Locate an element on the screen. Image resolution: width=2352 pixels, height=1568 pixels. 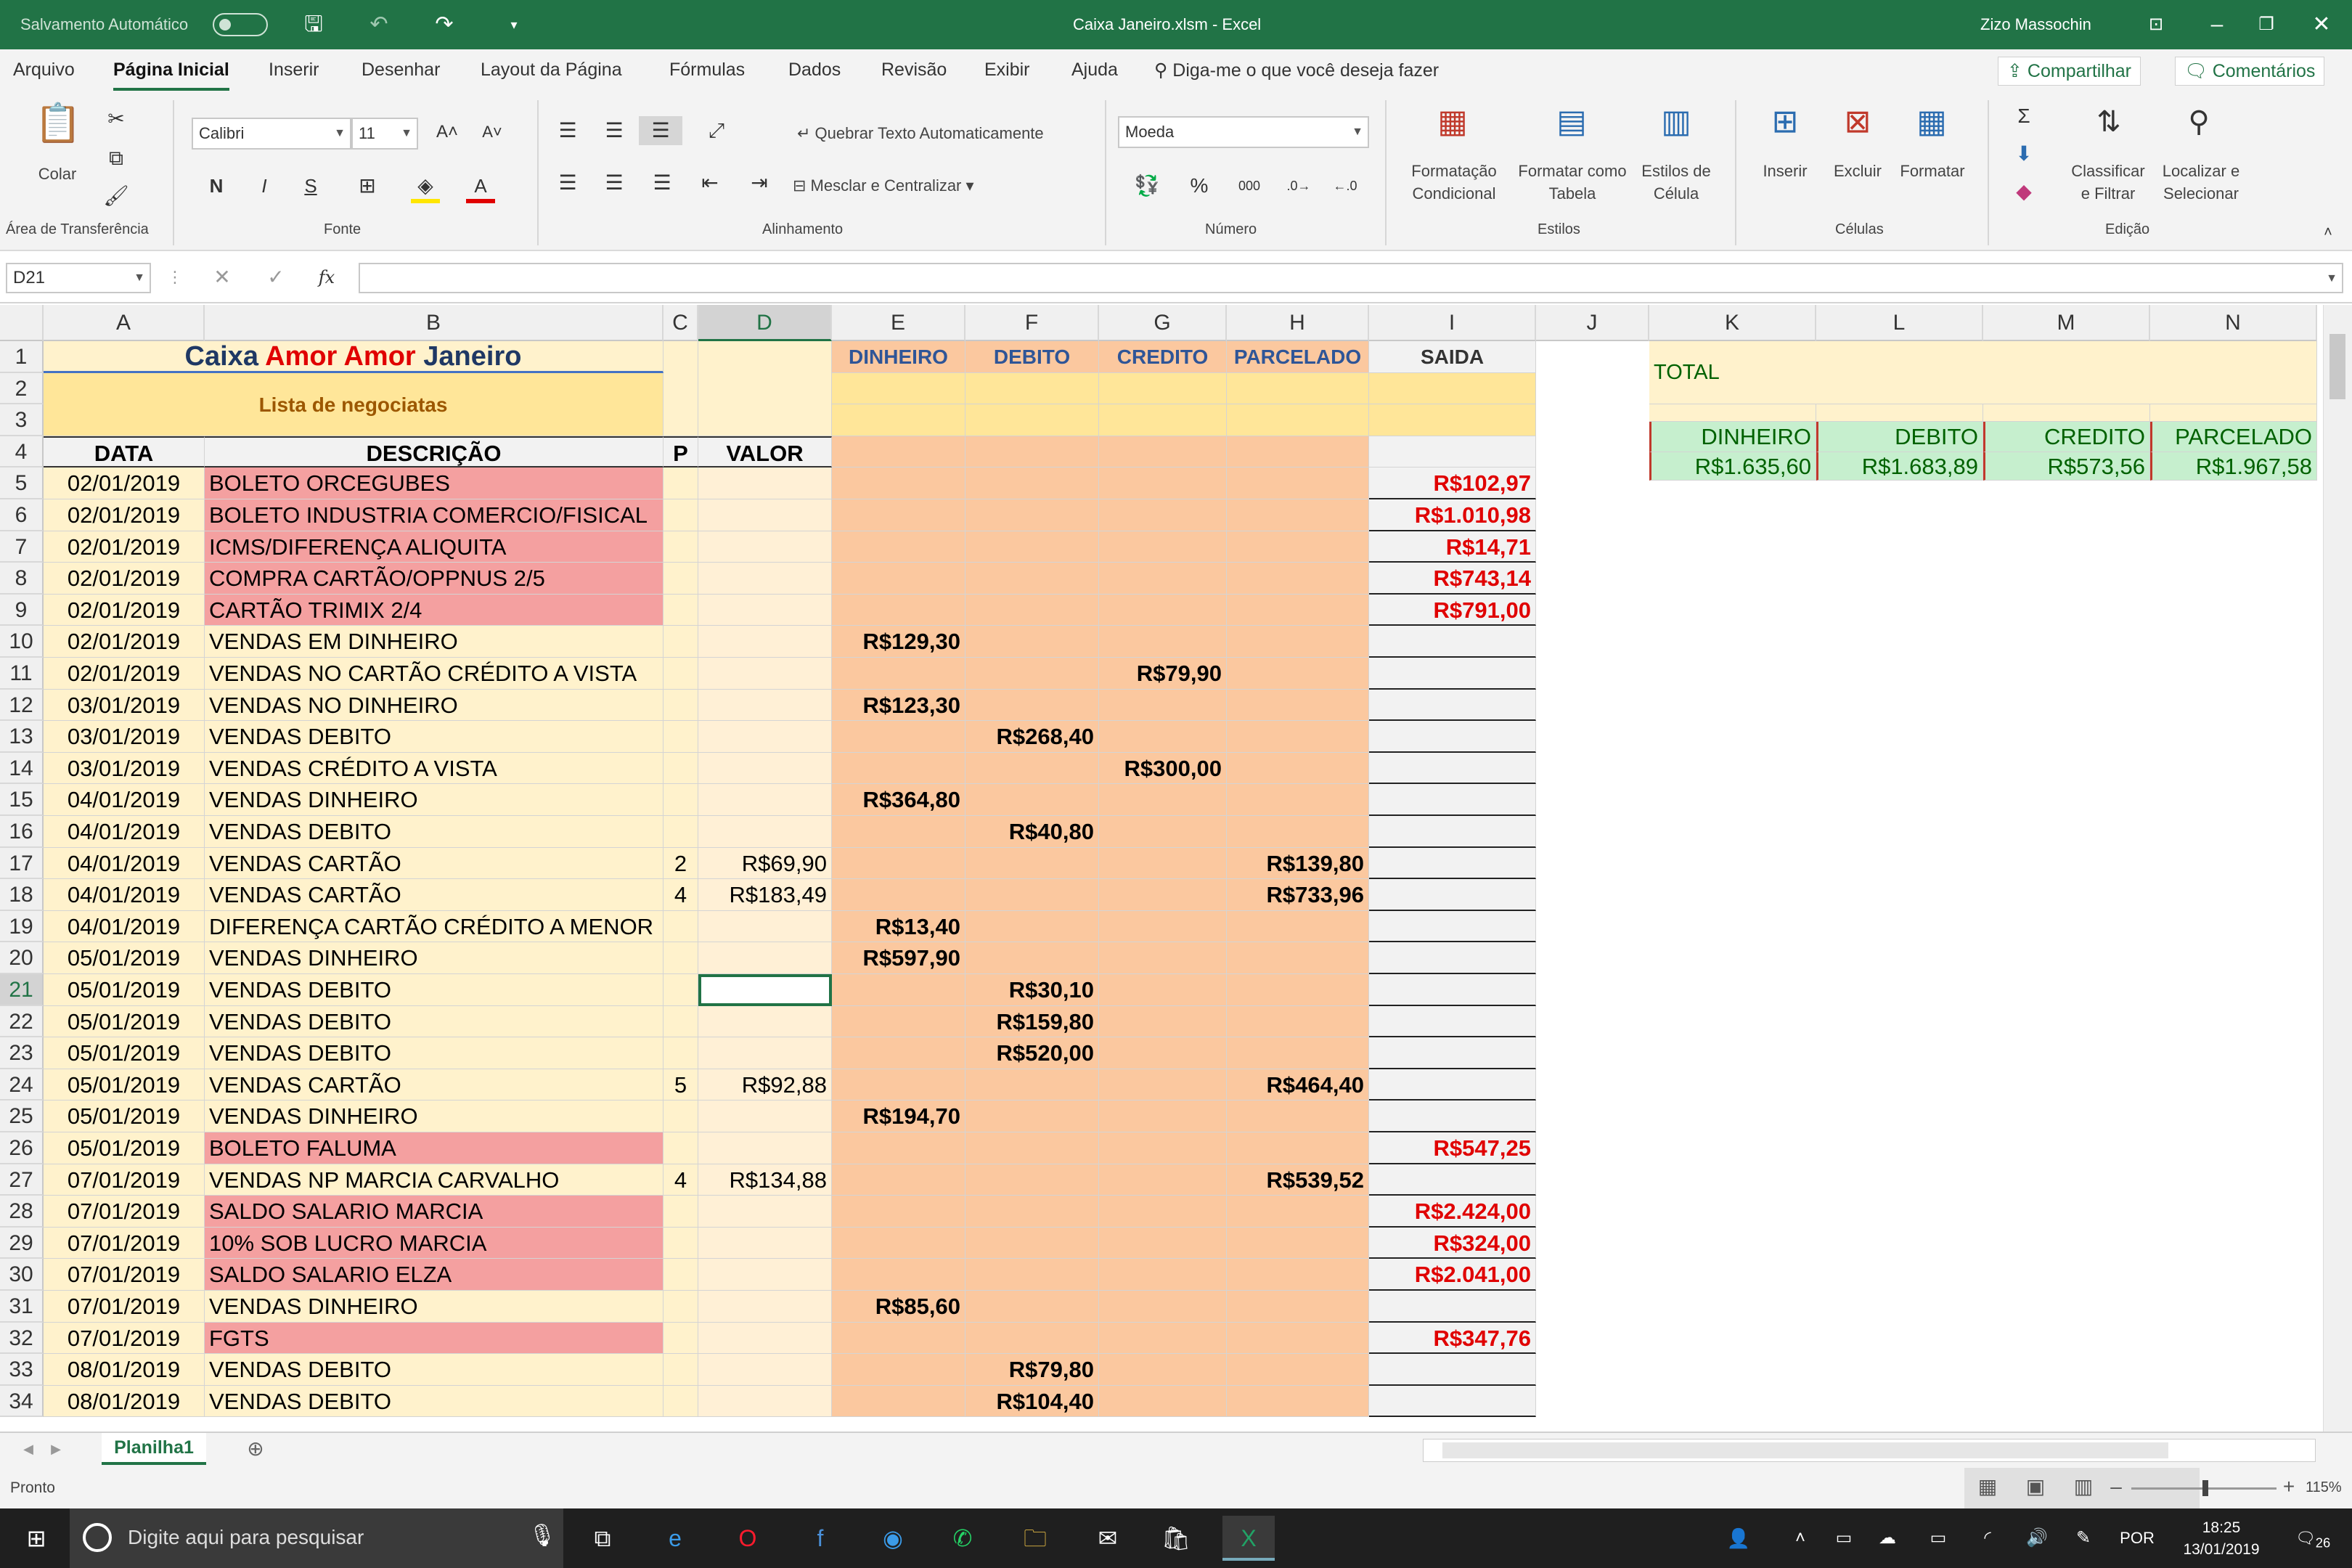
font-color-icon: A is located at coordinates (481, 187).